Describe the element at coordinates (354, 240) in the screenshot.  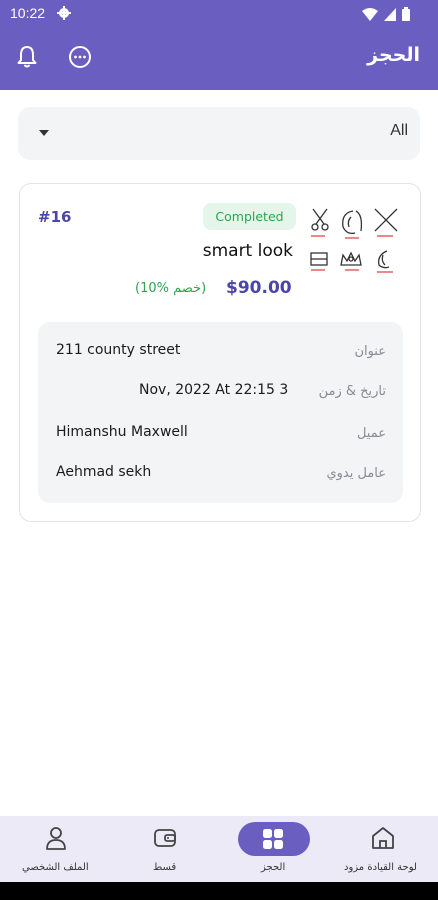
I see `salon-logo-image` at that location.